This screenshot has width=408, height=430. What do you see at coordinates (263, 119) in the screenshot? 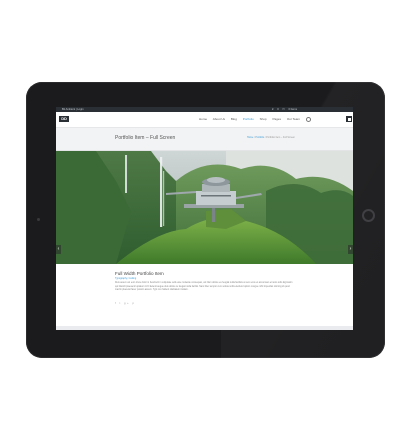
I see `nav-item-shop: Shop` at bounding box center [263, 119].